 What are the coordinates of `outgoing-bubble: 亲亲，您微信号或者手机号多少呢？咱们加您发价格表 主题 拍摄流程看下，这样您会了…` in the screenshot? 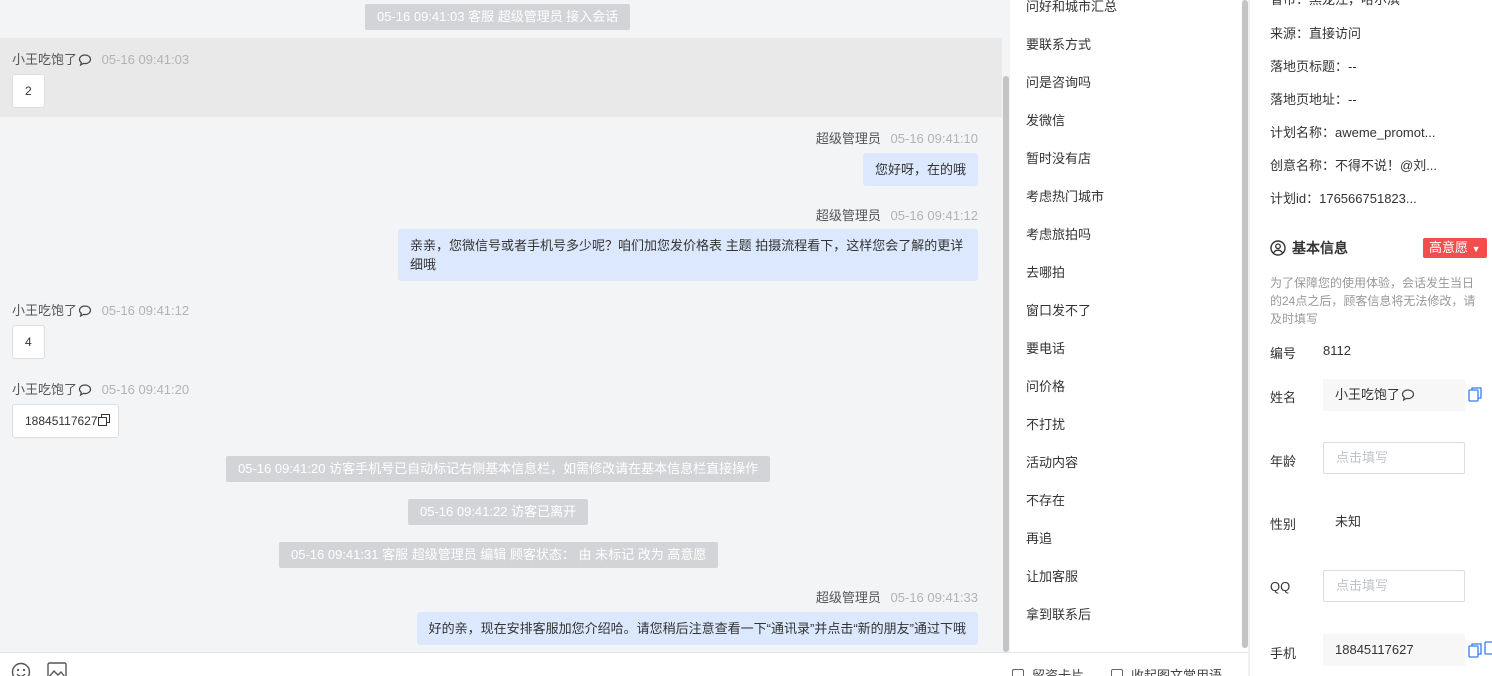 It's located at (688, 255).